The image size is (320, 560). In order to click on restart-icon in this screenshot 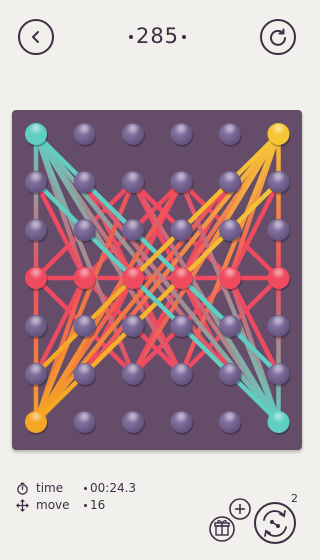, I will do `click(278, 37)`.